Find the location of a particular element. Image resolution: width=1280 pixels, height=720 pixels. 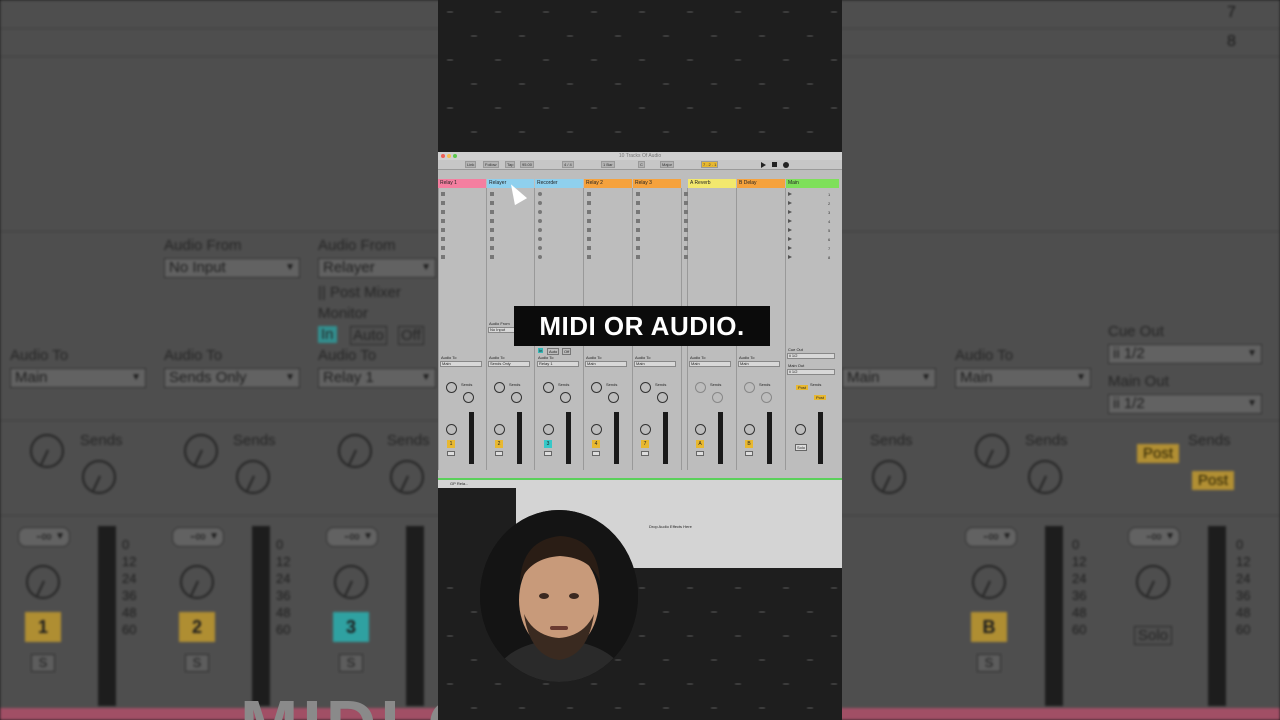

track-header-relay-3: Relay 3 is located at coordinates (657, 183).